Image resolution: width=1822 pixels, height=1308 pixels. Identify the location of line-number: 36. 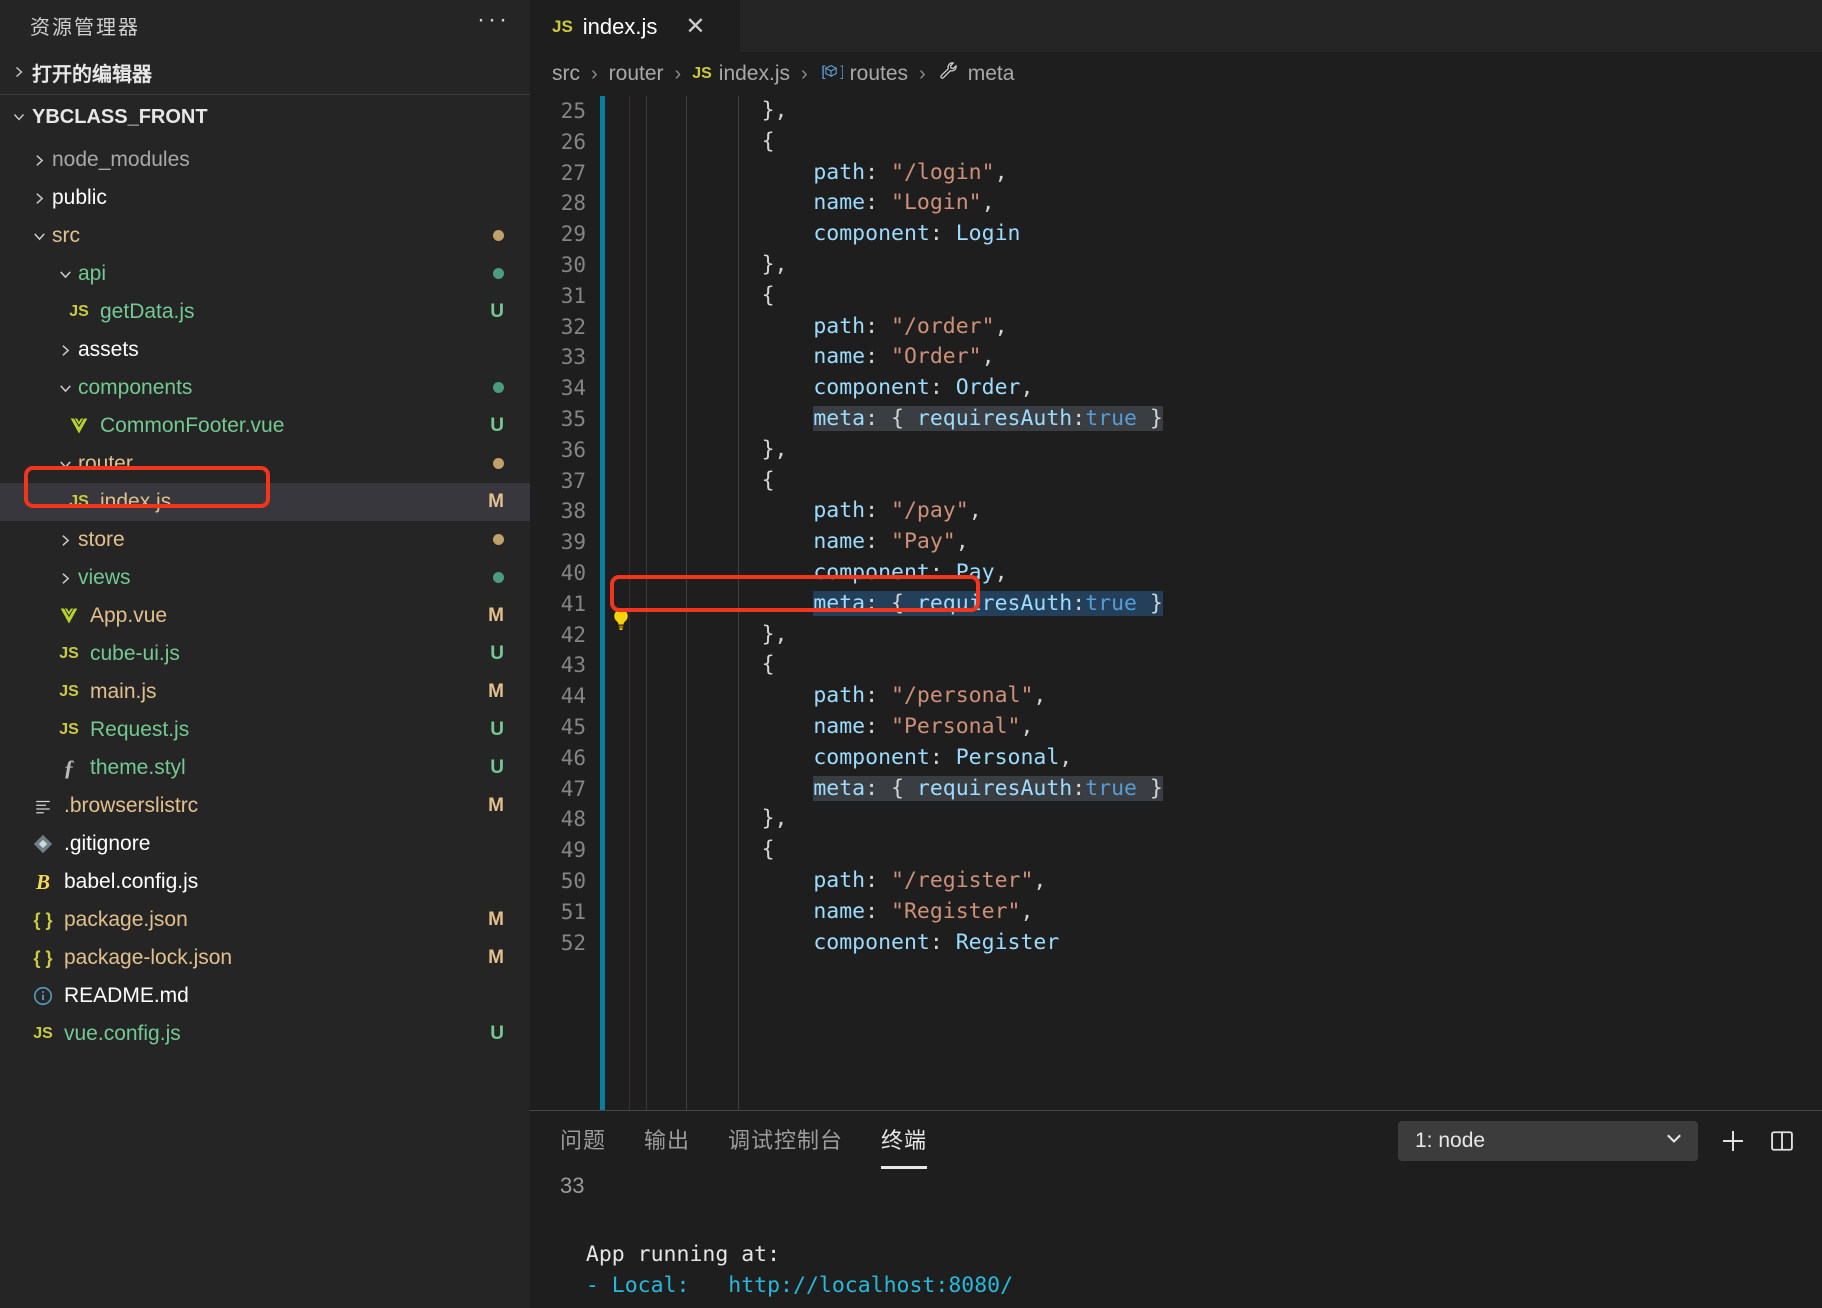
(573, 449).